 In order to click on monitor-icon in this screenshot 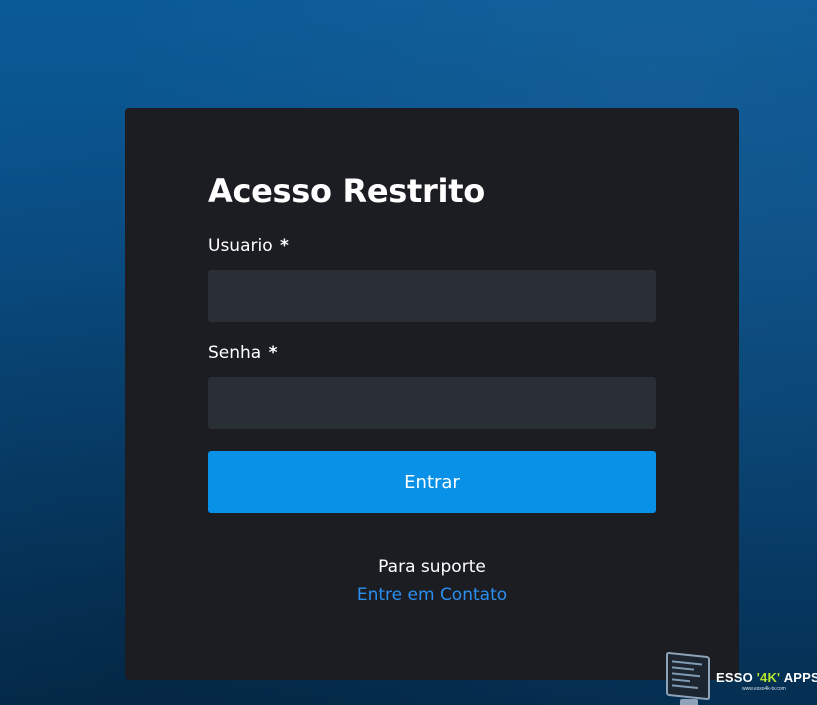, I will do `click(688, 676)`.